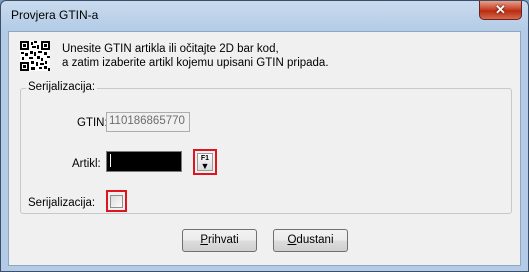 This screenshot has width=529, height=272. I want to click on accept-button: Prihvati, so click(219, 240).